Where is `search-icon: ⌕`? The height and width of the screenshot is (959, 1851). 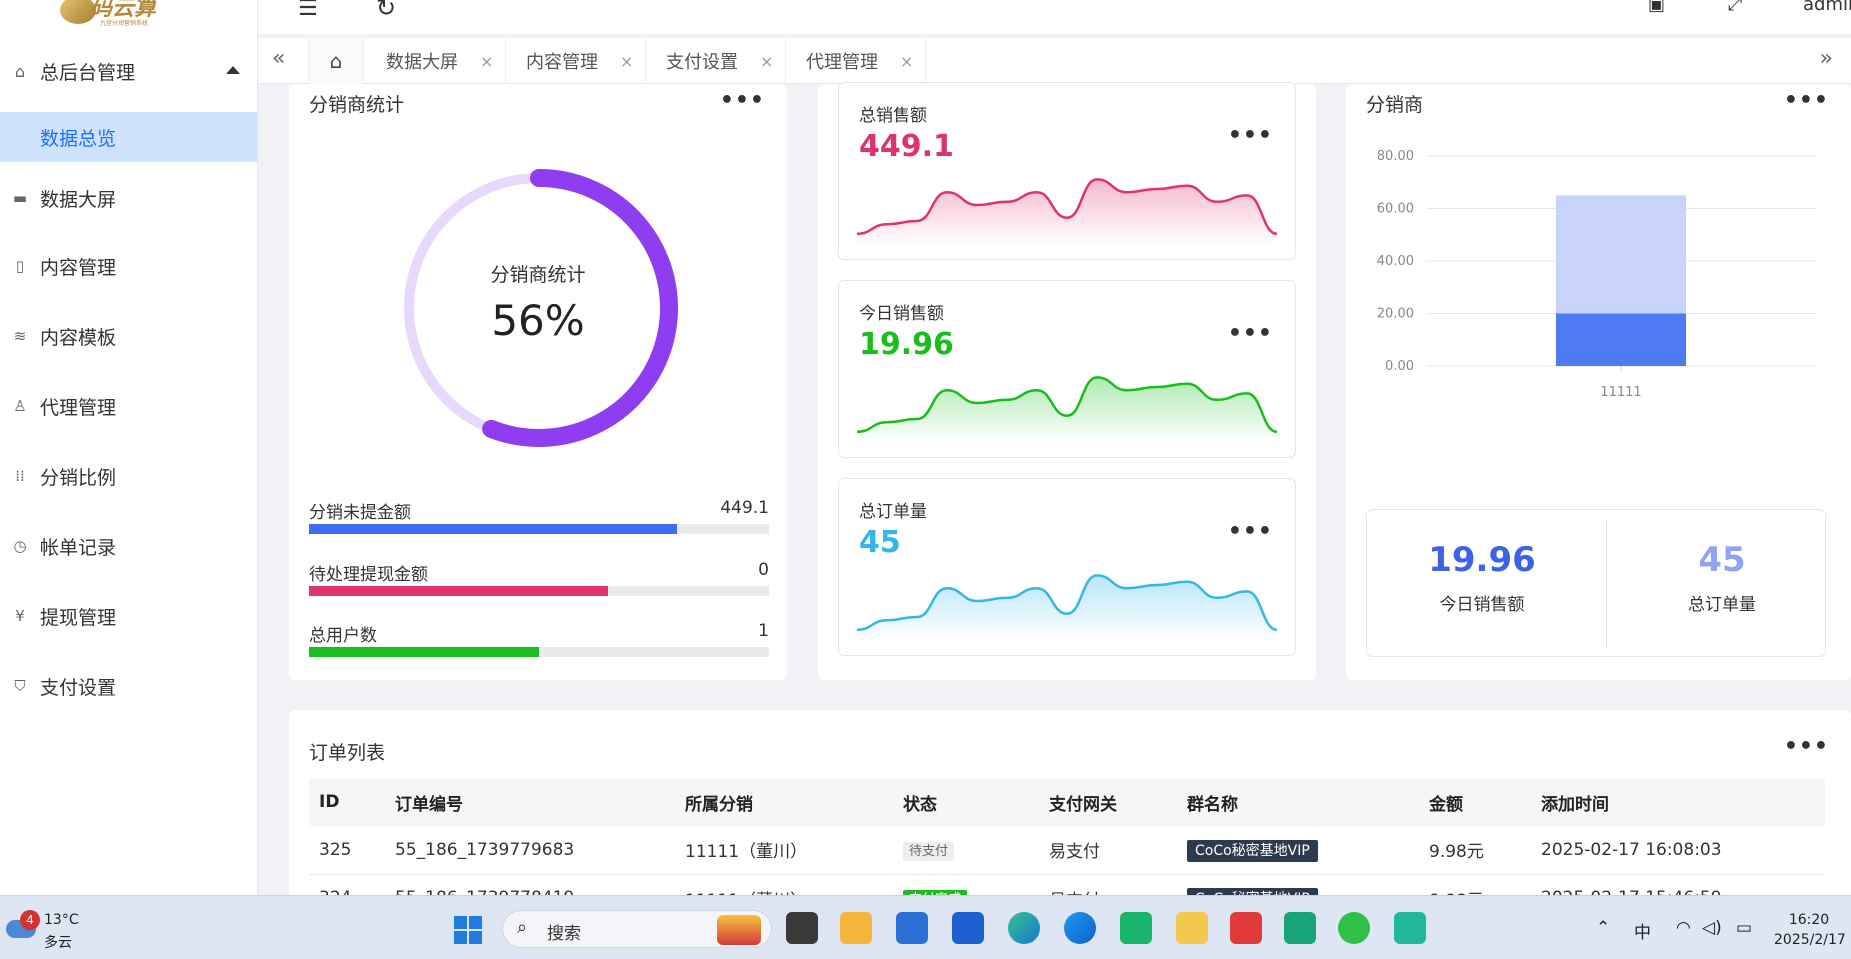 search-icon: ⌕ is located at coordinates (522, 927).